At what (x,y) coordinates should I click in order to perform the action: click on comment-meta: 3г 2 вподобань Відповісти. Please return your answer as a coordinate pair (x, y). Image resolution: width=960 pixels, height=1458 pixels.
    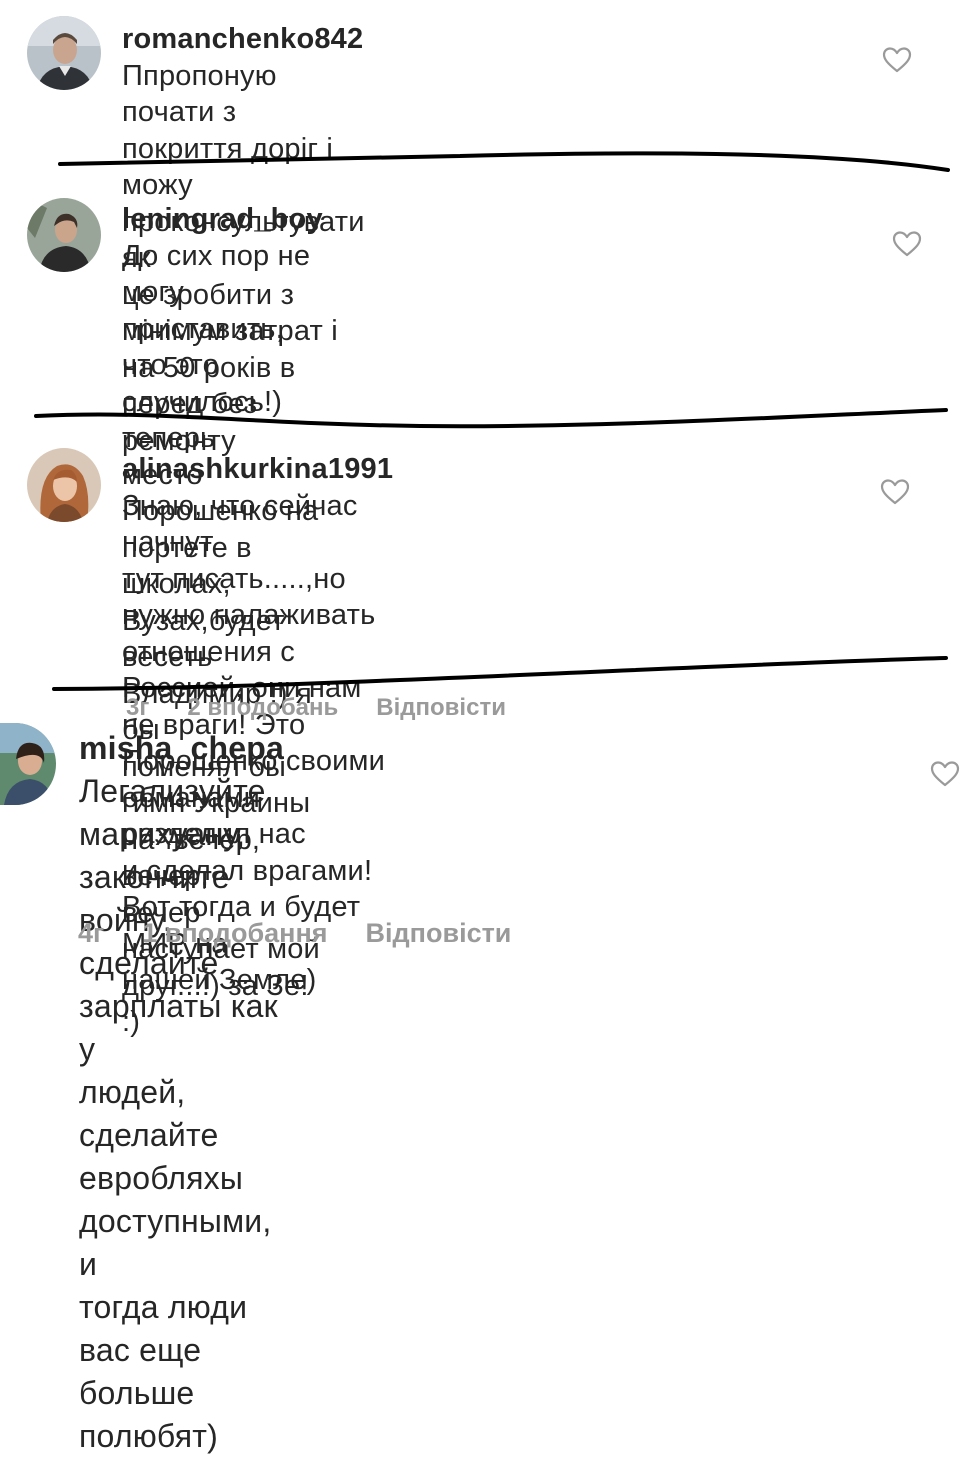
    Looking at the image, I should click on (335, 708).